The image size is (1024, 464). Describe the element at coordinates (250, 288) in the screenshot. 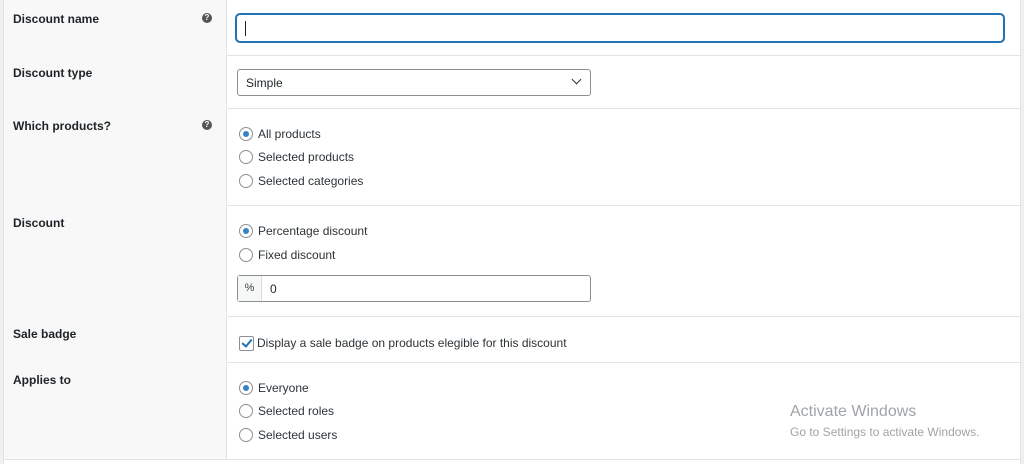

I see `percent-addon: %` at that location.